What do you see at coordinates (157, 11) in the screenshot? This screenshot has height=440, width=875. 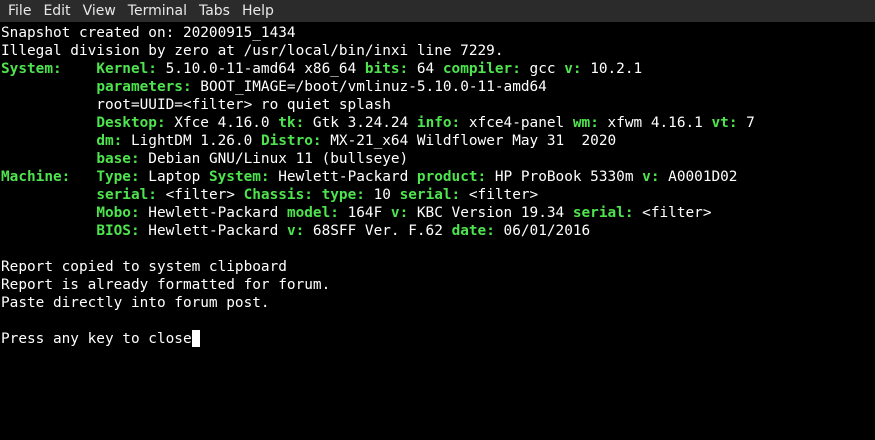 I see `menu-terminal: Terminal` at bounding box center [157, 11].